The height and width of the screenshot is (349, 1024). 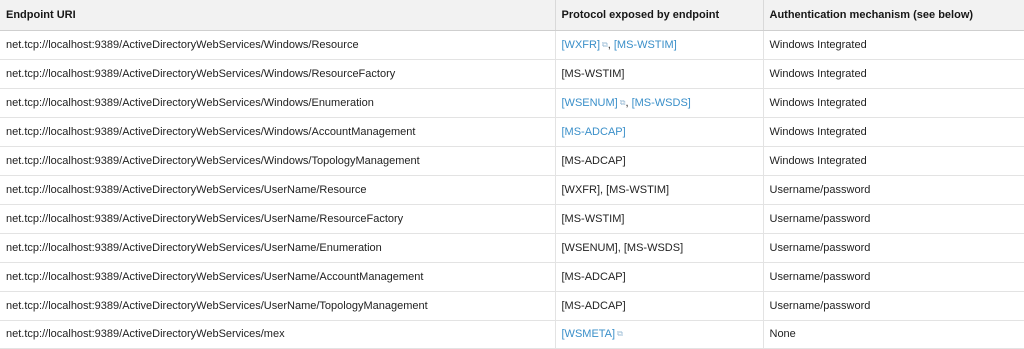 I want to click on protocol-link: [WSENUM] ⧉, so click(x=594, y=103).